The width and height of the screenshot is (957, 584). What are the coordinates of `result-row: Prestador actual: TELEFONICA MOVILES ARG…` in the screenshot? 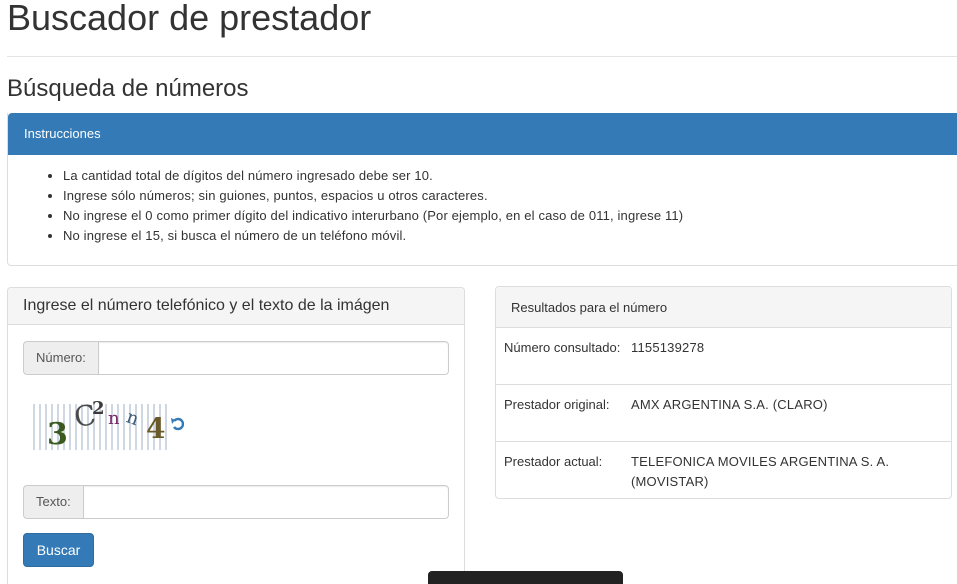 It's located at (723, 470).